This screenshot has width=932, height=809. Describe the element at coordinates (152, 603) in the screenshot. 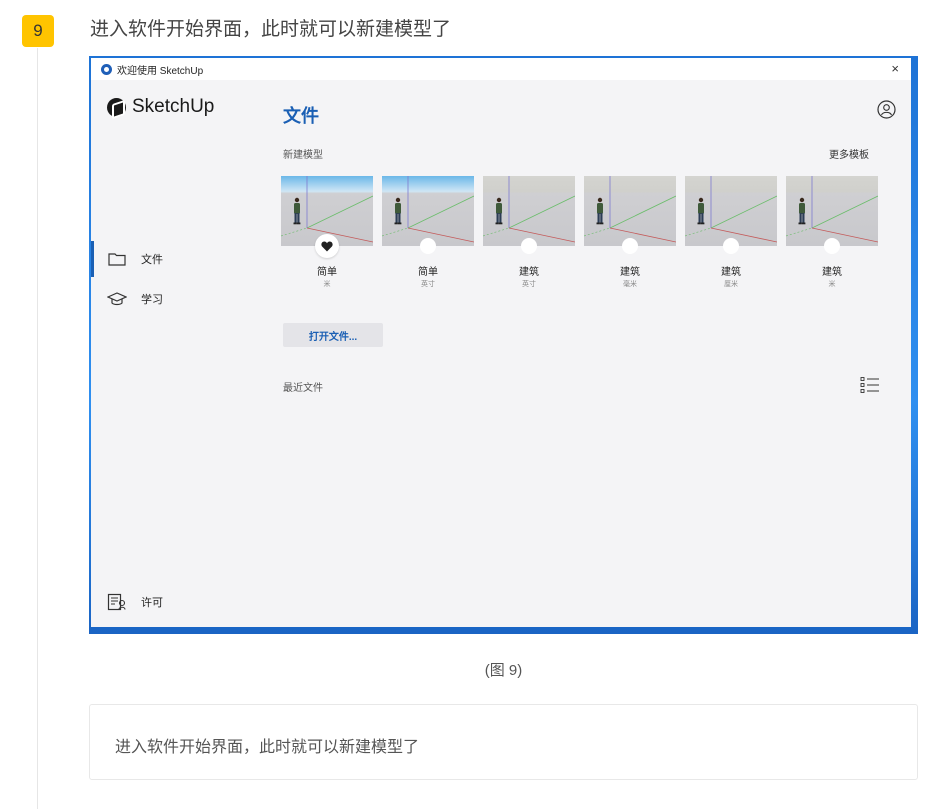

I see `sidebar-item-label: 许可` at that location.